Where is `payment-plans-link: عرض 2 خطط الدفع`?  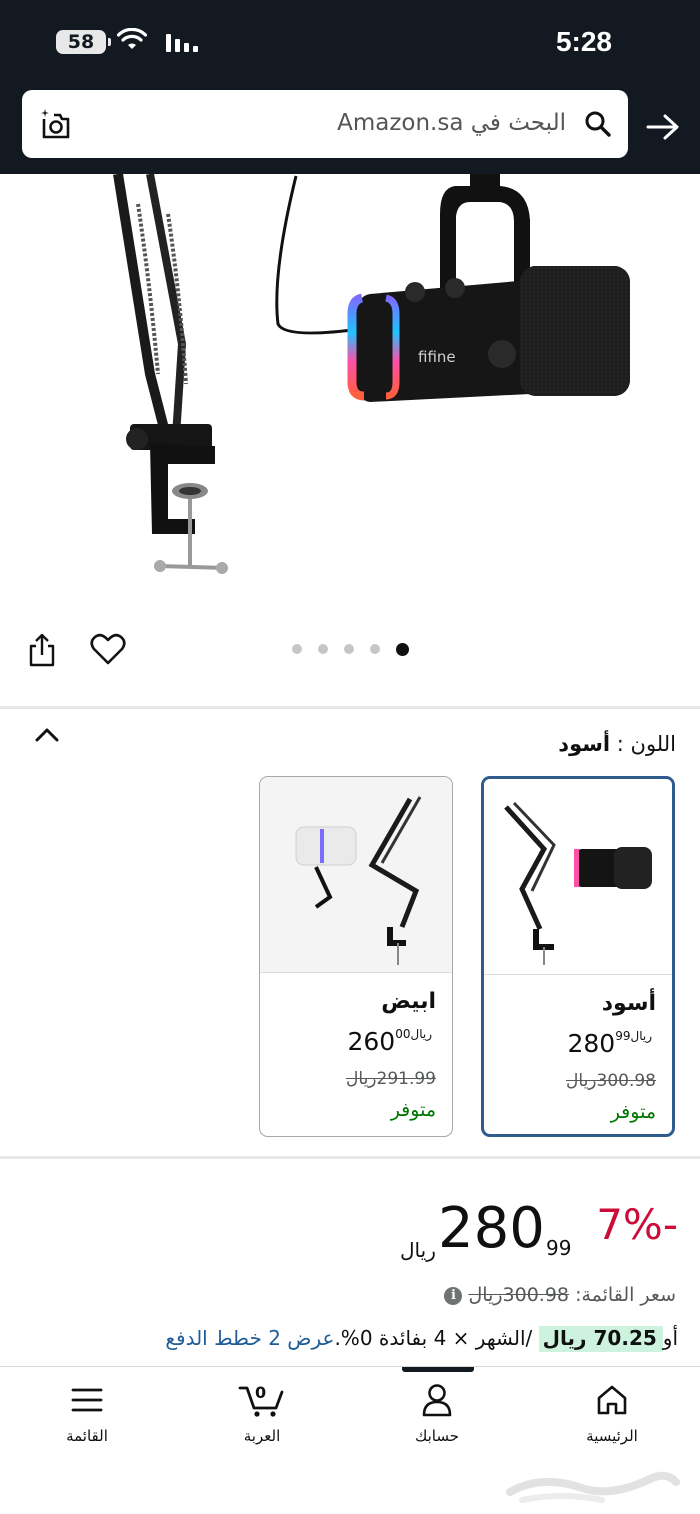
payment-plans-link: عرض 2 خطط الدفع is located at coordinates (249, 1338).